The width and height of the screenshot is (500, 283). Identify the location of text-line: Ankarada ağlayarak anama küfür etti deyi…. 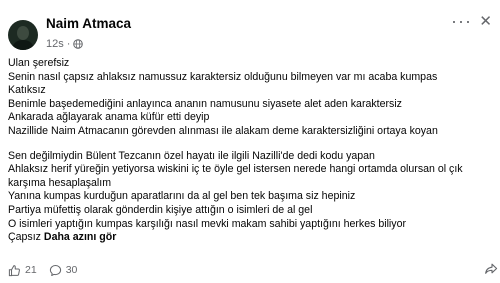
(109, 117).